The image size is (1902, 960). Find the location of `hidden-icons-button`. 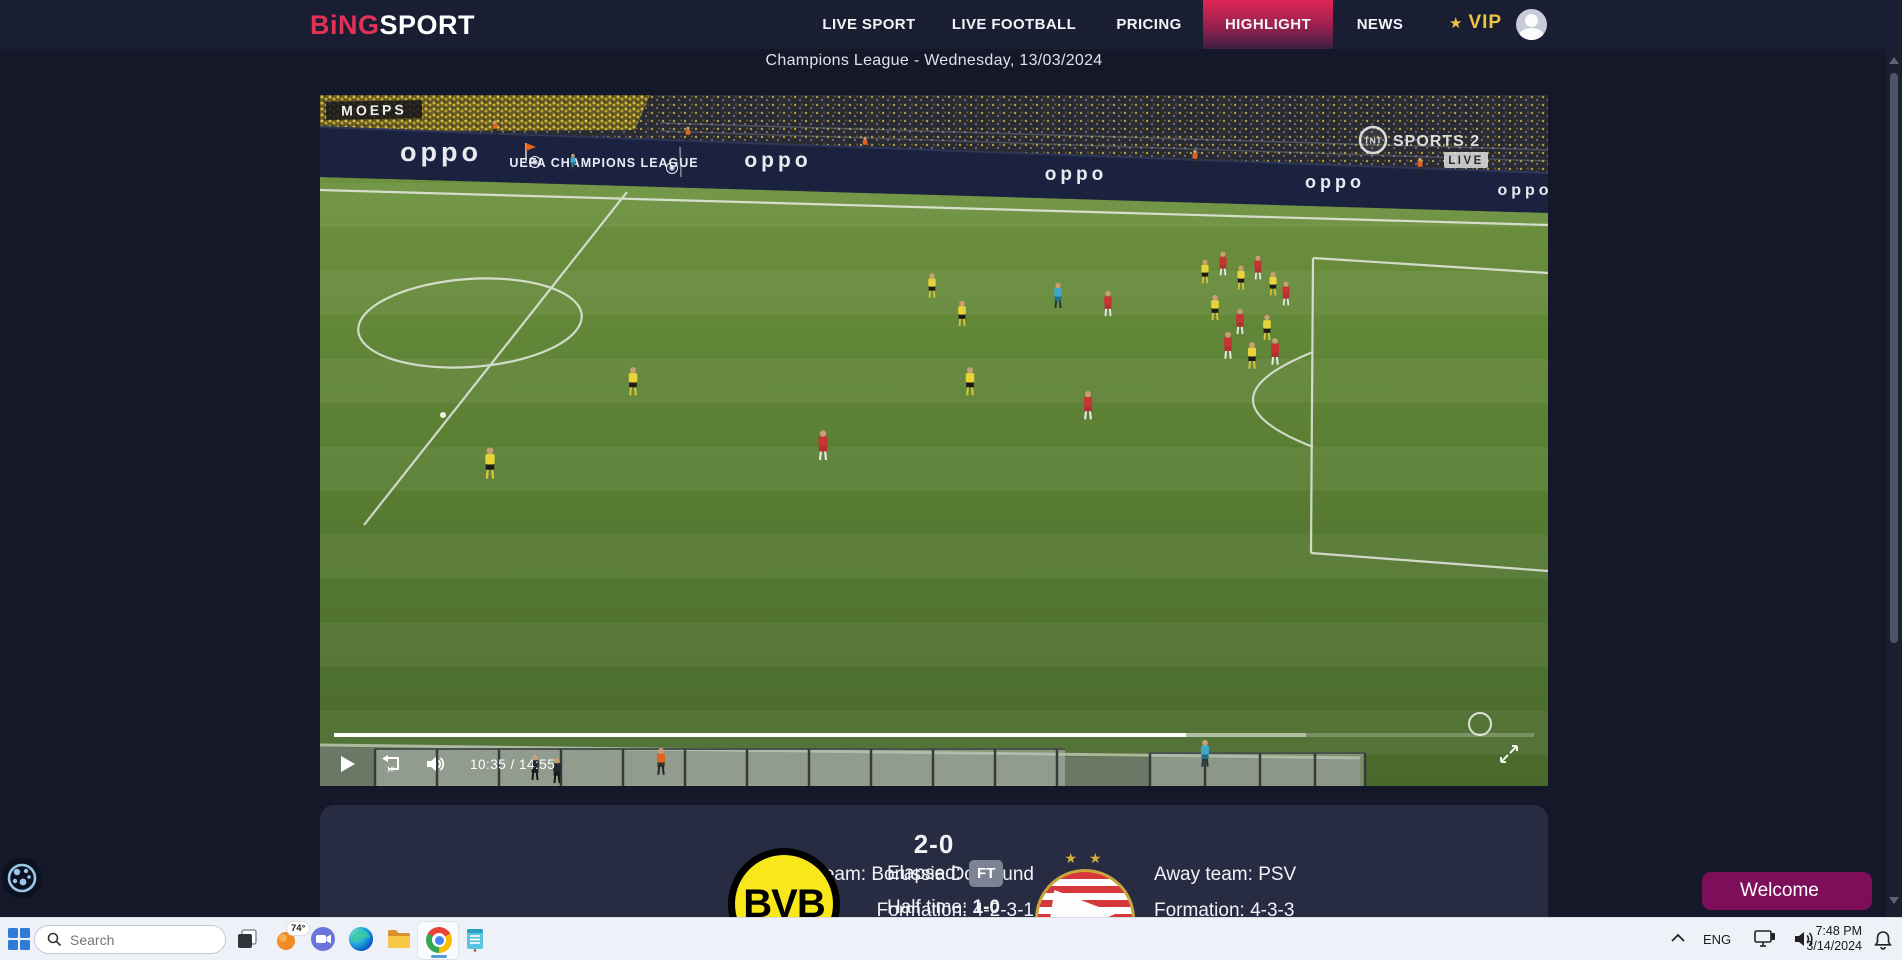

hidden-icons-button is located at coordinates (1683, 943).